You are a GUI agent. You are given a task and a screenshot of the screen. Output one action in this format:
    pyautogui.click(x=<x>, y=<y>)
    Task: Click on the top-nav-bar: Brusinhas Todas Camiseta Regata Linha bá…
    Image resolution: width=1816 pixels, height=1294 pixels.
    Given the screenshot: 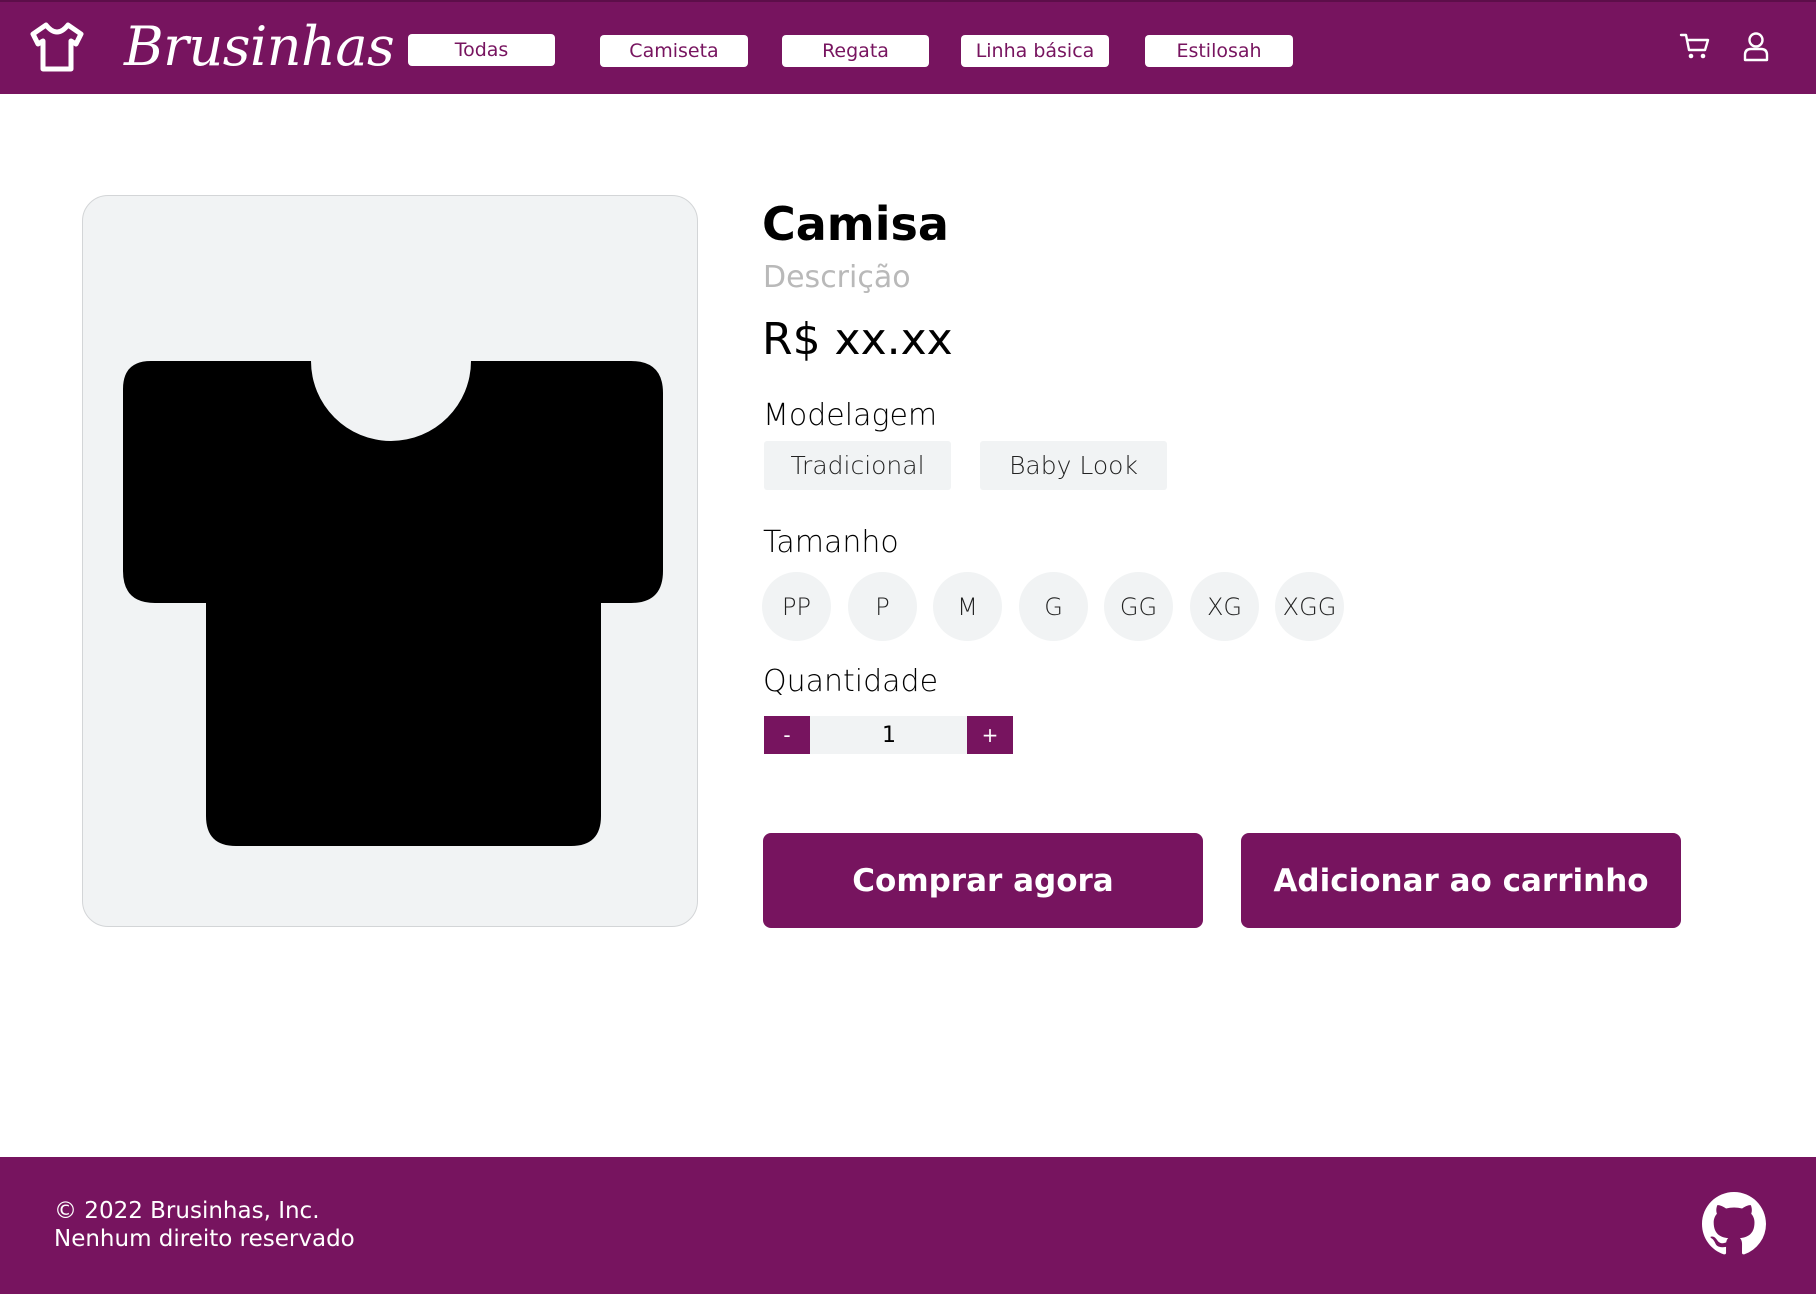 What is the action you would take?
    pyautogui.click(x=908, y=47)
    